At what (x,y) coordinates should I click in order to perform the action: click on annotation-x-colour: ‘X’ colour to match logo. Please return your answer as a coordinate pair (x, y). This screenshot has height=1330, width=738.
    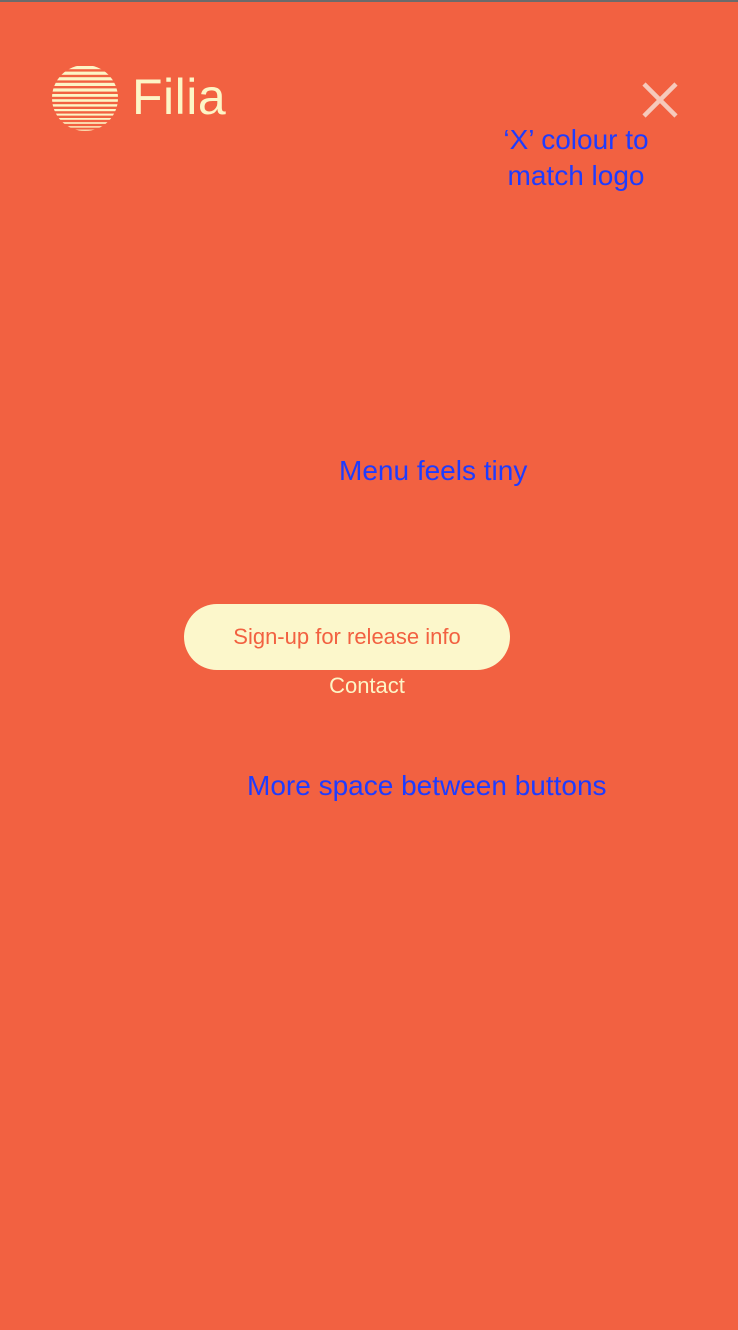
    Looking at the image, I should click on (576, 157).